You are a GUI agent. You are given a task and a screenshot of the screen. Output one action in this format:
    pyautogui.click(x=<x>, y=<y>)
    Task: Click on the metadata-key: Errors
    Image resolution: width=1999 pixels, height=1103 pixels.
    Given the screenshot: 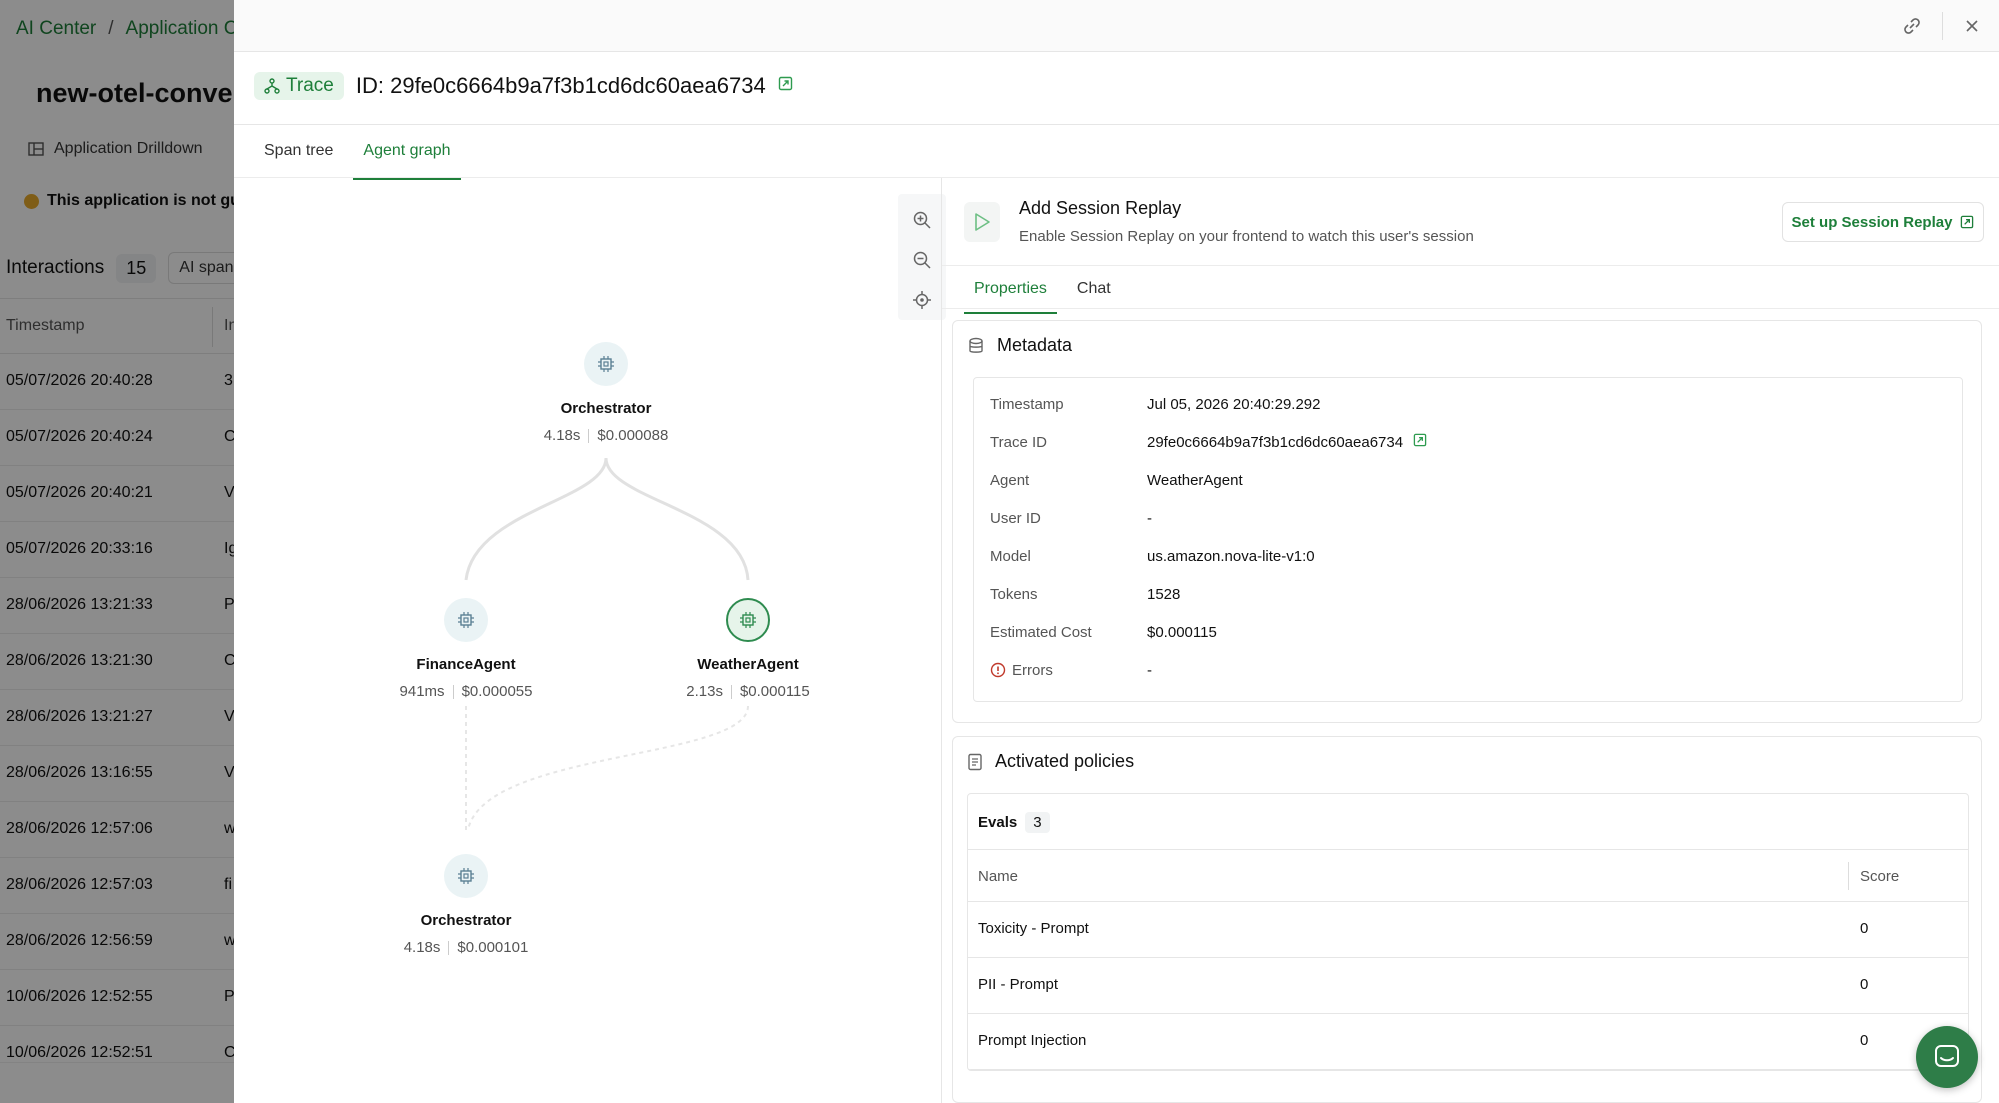 What is the action you would take?
    pyautogui.click(x=1068, y=670)
    